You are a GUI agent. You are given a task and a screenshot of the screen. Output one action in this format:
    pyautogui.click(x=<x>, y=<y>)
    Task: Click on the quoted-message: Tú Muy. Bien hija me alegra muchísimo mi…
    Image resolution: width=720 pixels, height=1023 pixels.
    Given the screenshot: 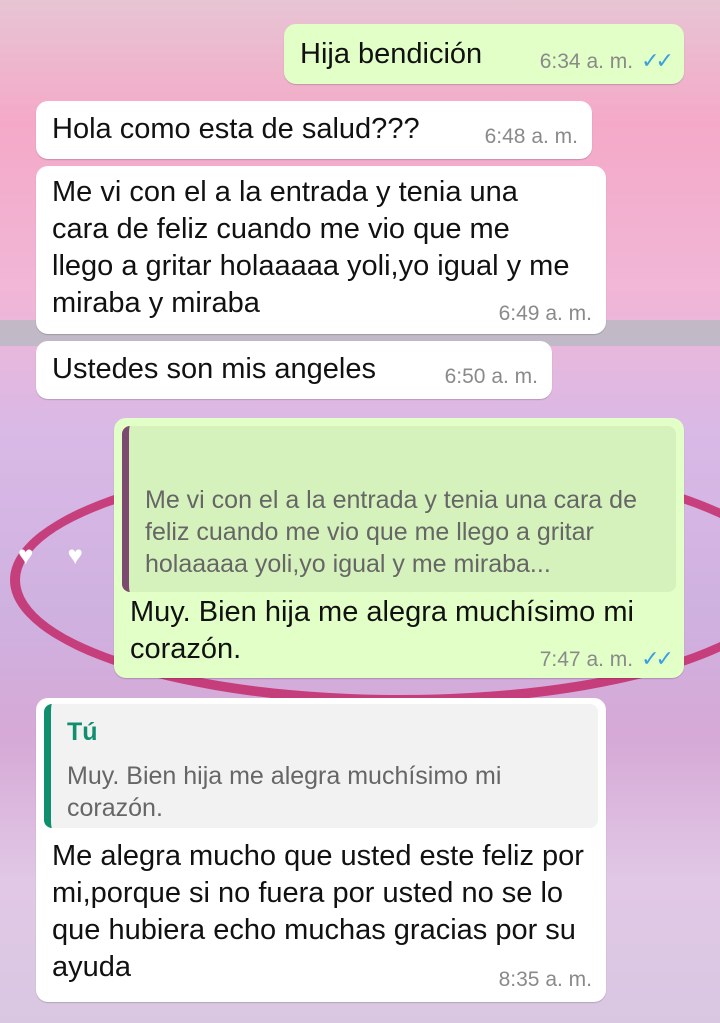 What is the action you would take?
    pyautogui.click(x=321, y=766)
    